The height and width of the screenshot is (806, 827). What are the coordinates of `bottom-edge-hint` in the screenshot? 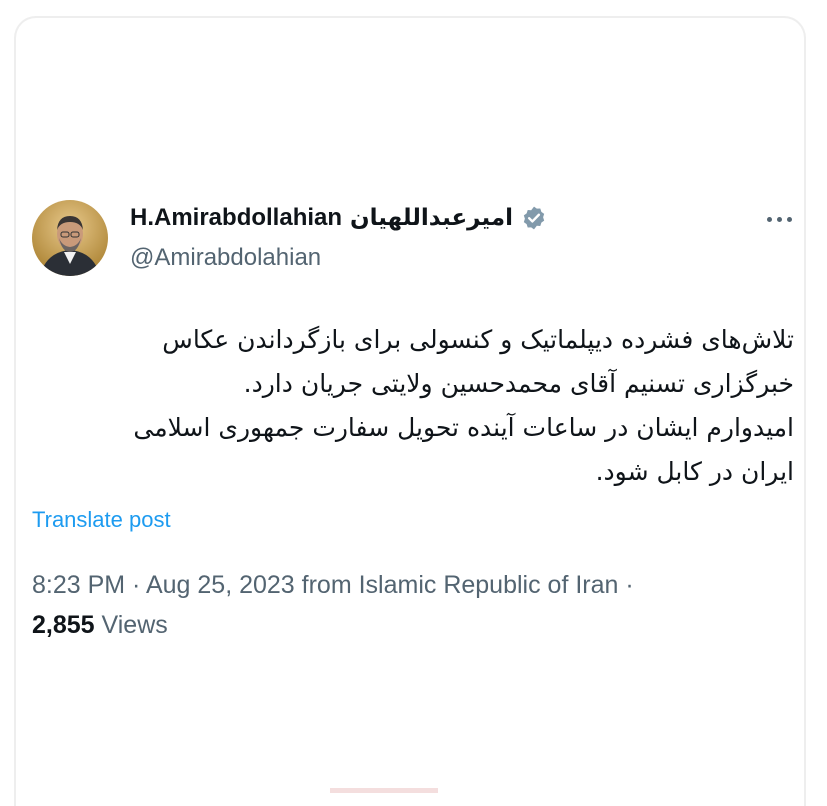 It's located at (384, 790).